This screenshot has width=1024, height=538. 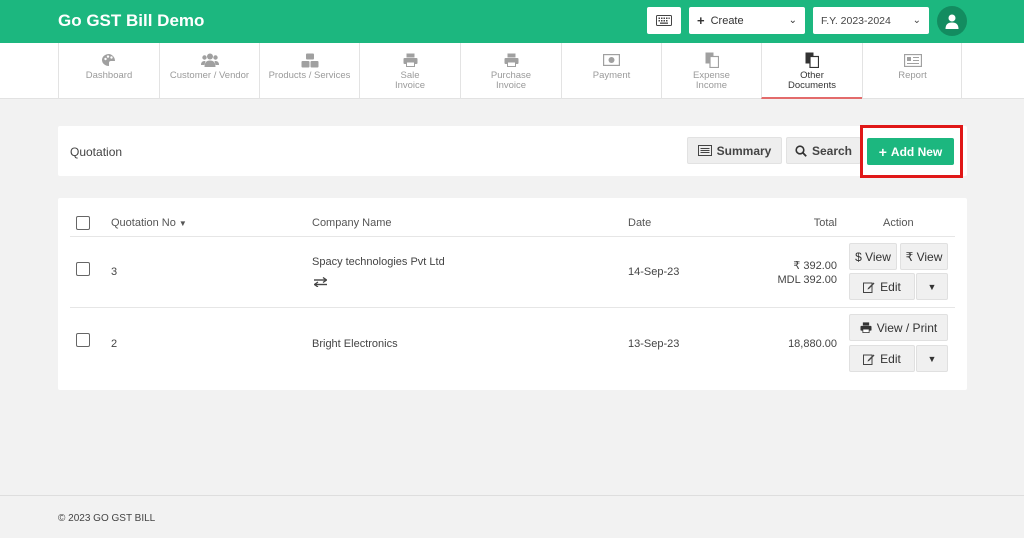 What do you see at coordinates (182, 223) in the screenshot?
I see `sort-desc-icon: ▼` at bounding box center [182, 223].